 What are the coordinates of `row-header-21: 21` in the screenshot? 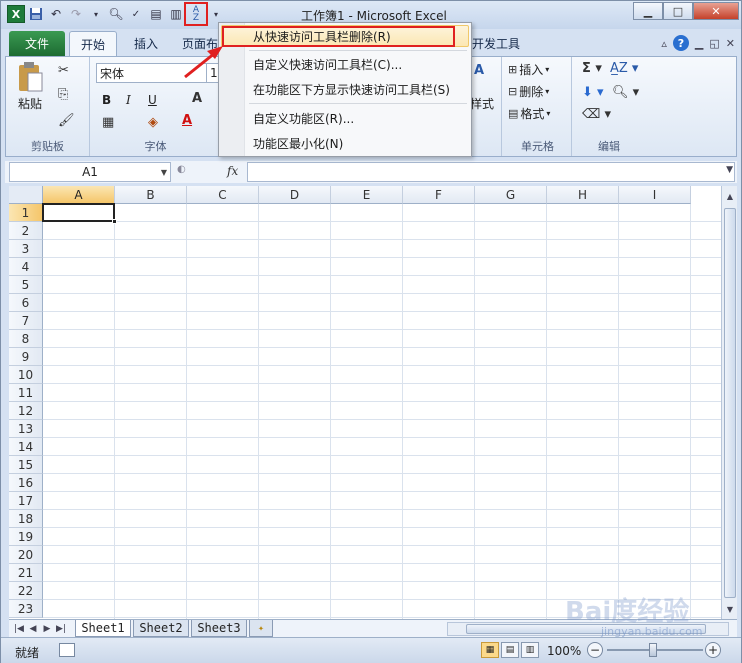 It's located at (26, 573).